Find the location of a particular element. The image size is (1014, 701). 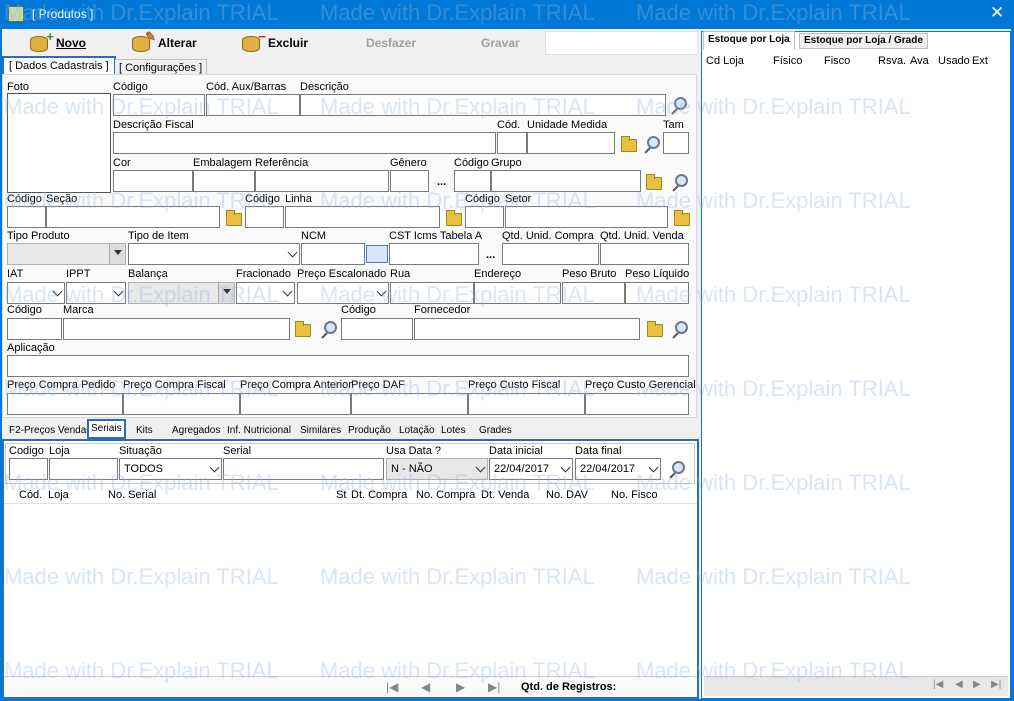

col-dt-compra: Dt. Compra is located at coordinates (379, 495).